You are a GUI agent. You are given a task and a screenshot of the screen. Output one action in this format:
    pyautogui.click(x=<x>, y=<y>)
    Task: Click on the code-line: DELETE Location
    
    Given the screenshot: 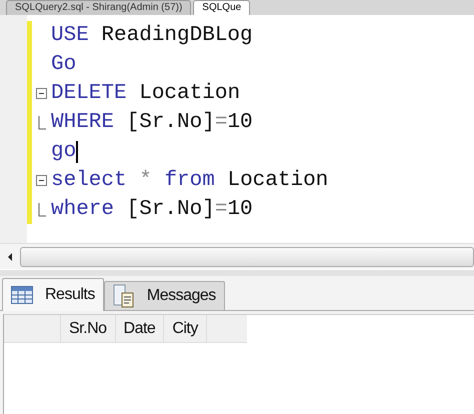 What is the action you would take?
    pyautogui.click(x=145, y=93)
    